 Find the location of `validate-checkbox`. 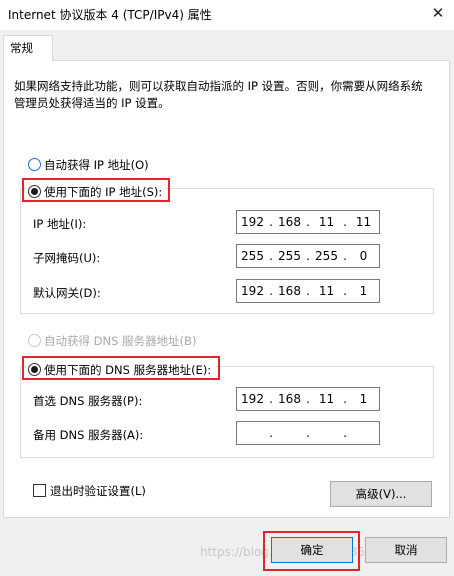

validate-checkbox is located at coordinates (39, 490).